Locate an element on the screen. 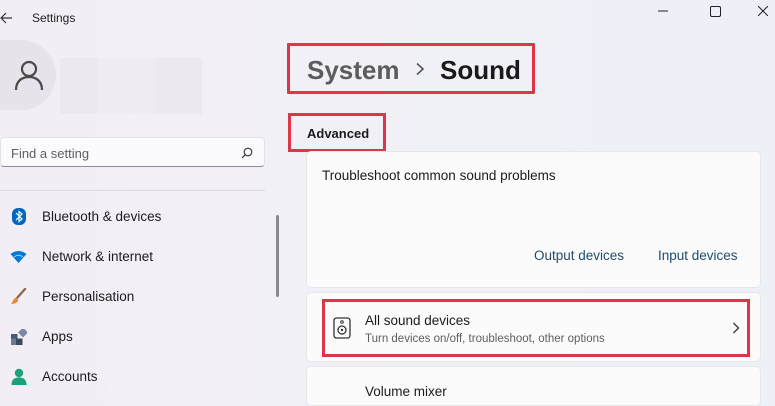  sidebar-scrollbar is located at coordinates (277, 256).